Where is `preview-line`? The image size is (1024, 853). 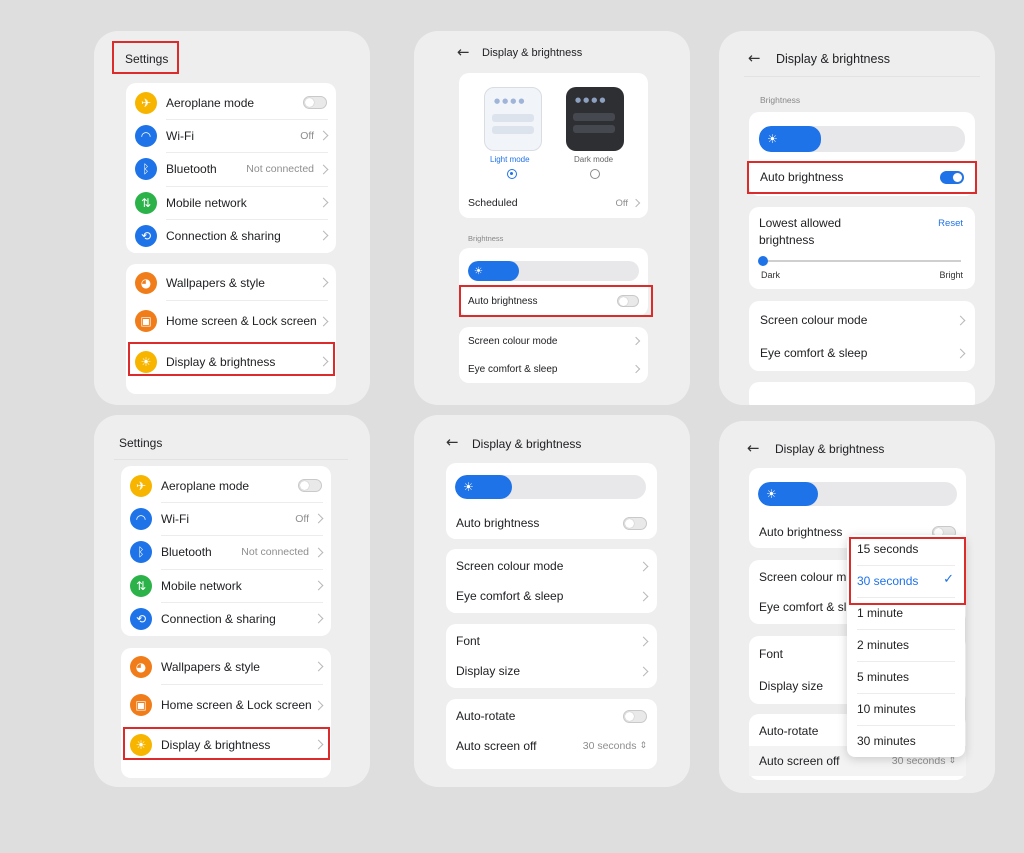 preview-line is located at coordinates (594, 117).